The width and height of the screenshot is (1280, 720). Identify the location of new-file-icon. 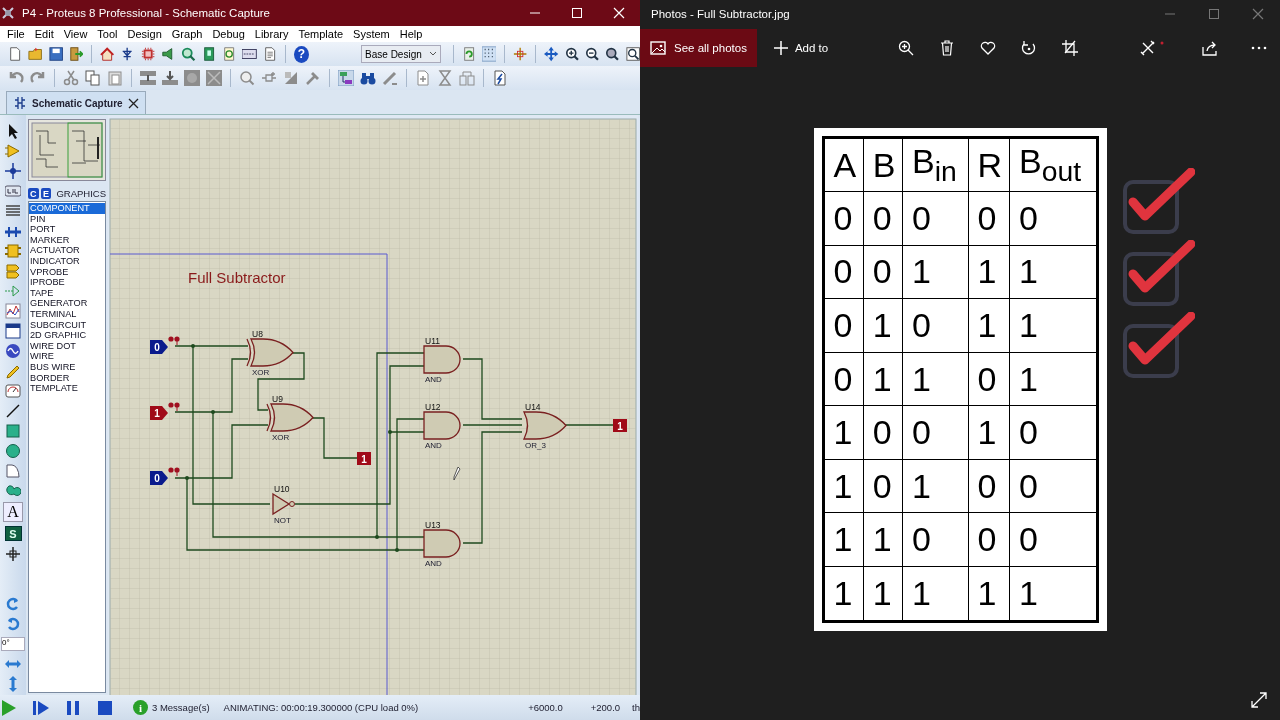
(15, 54).